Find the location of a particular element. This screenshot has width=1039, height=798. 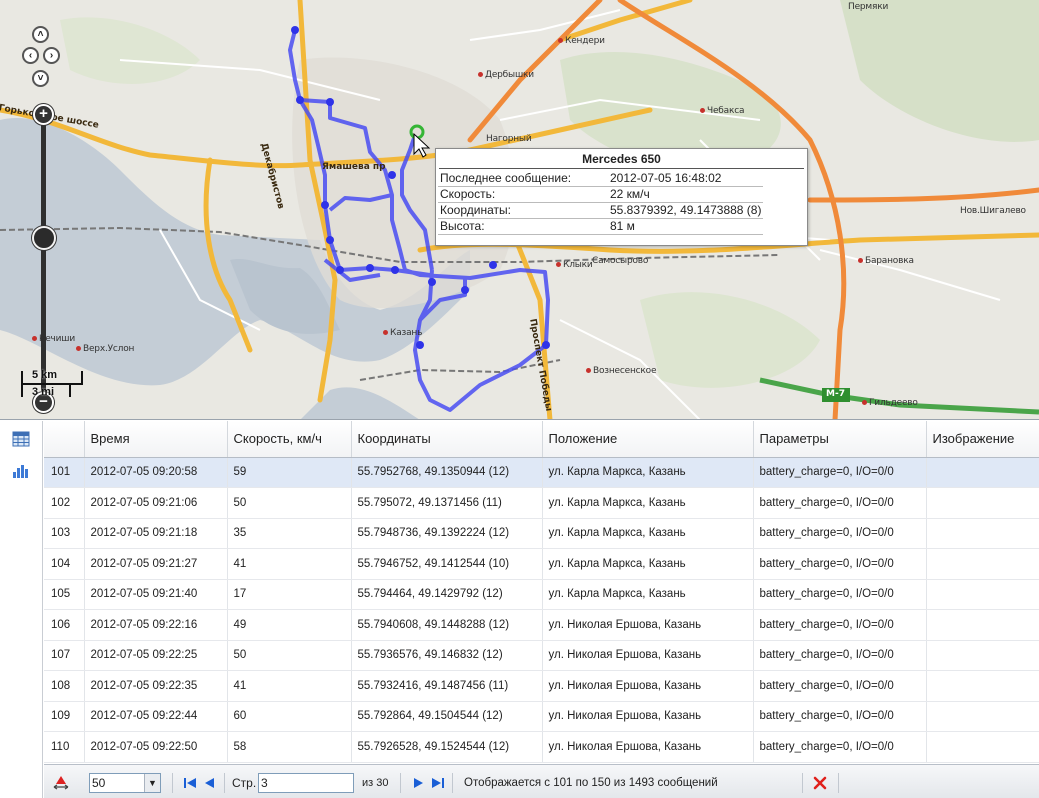

previous-page-icon is located at coordinates (210, 783).